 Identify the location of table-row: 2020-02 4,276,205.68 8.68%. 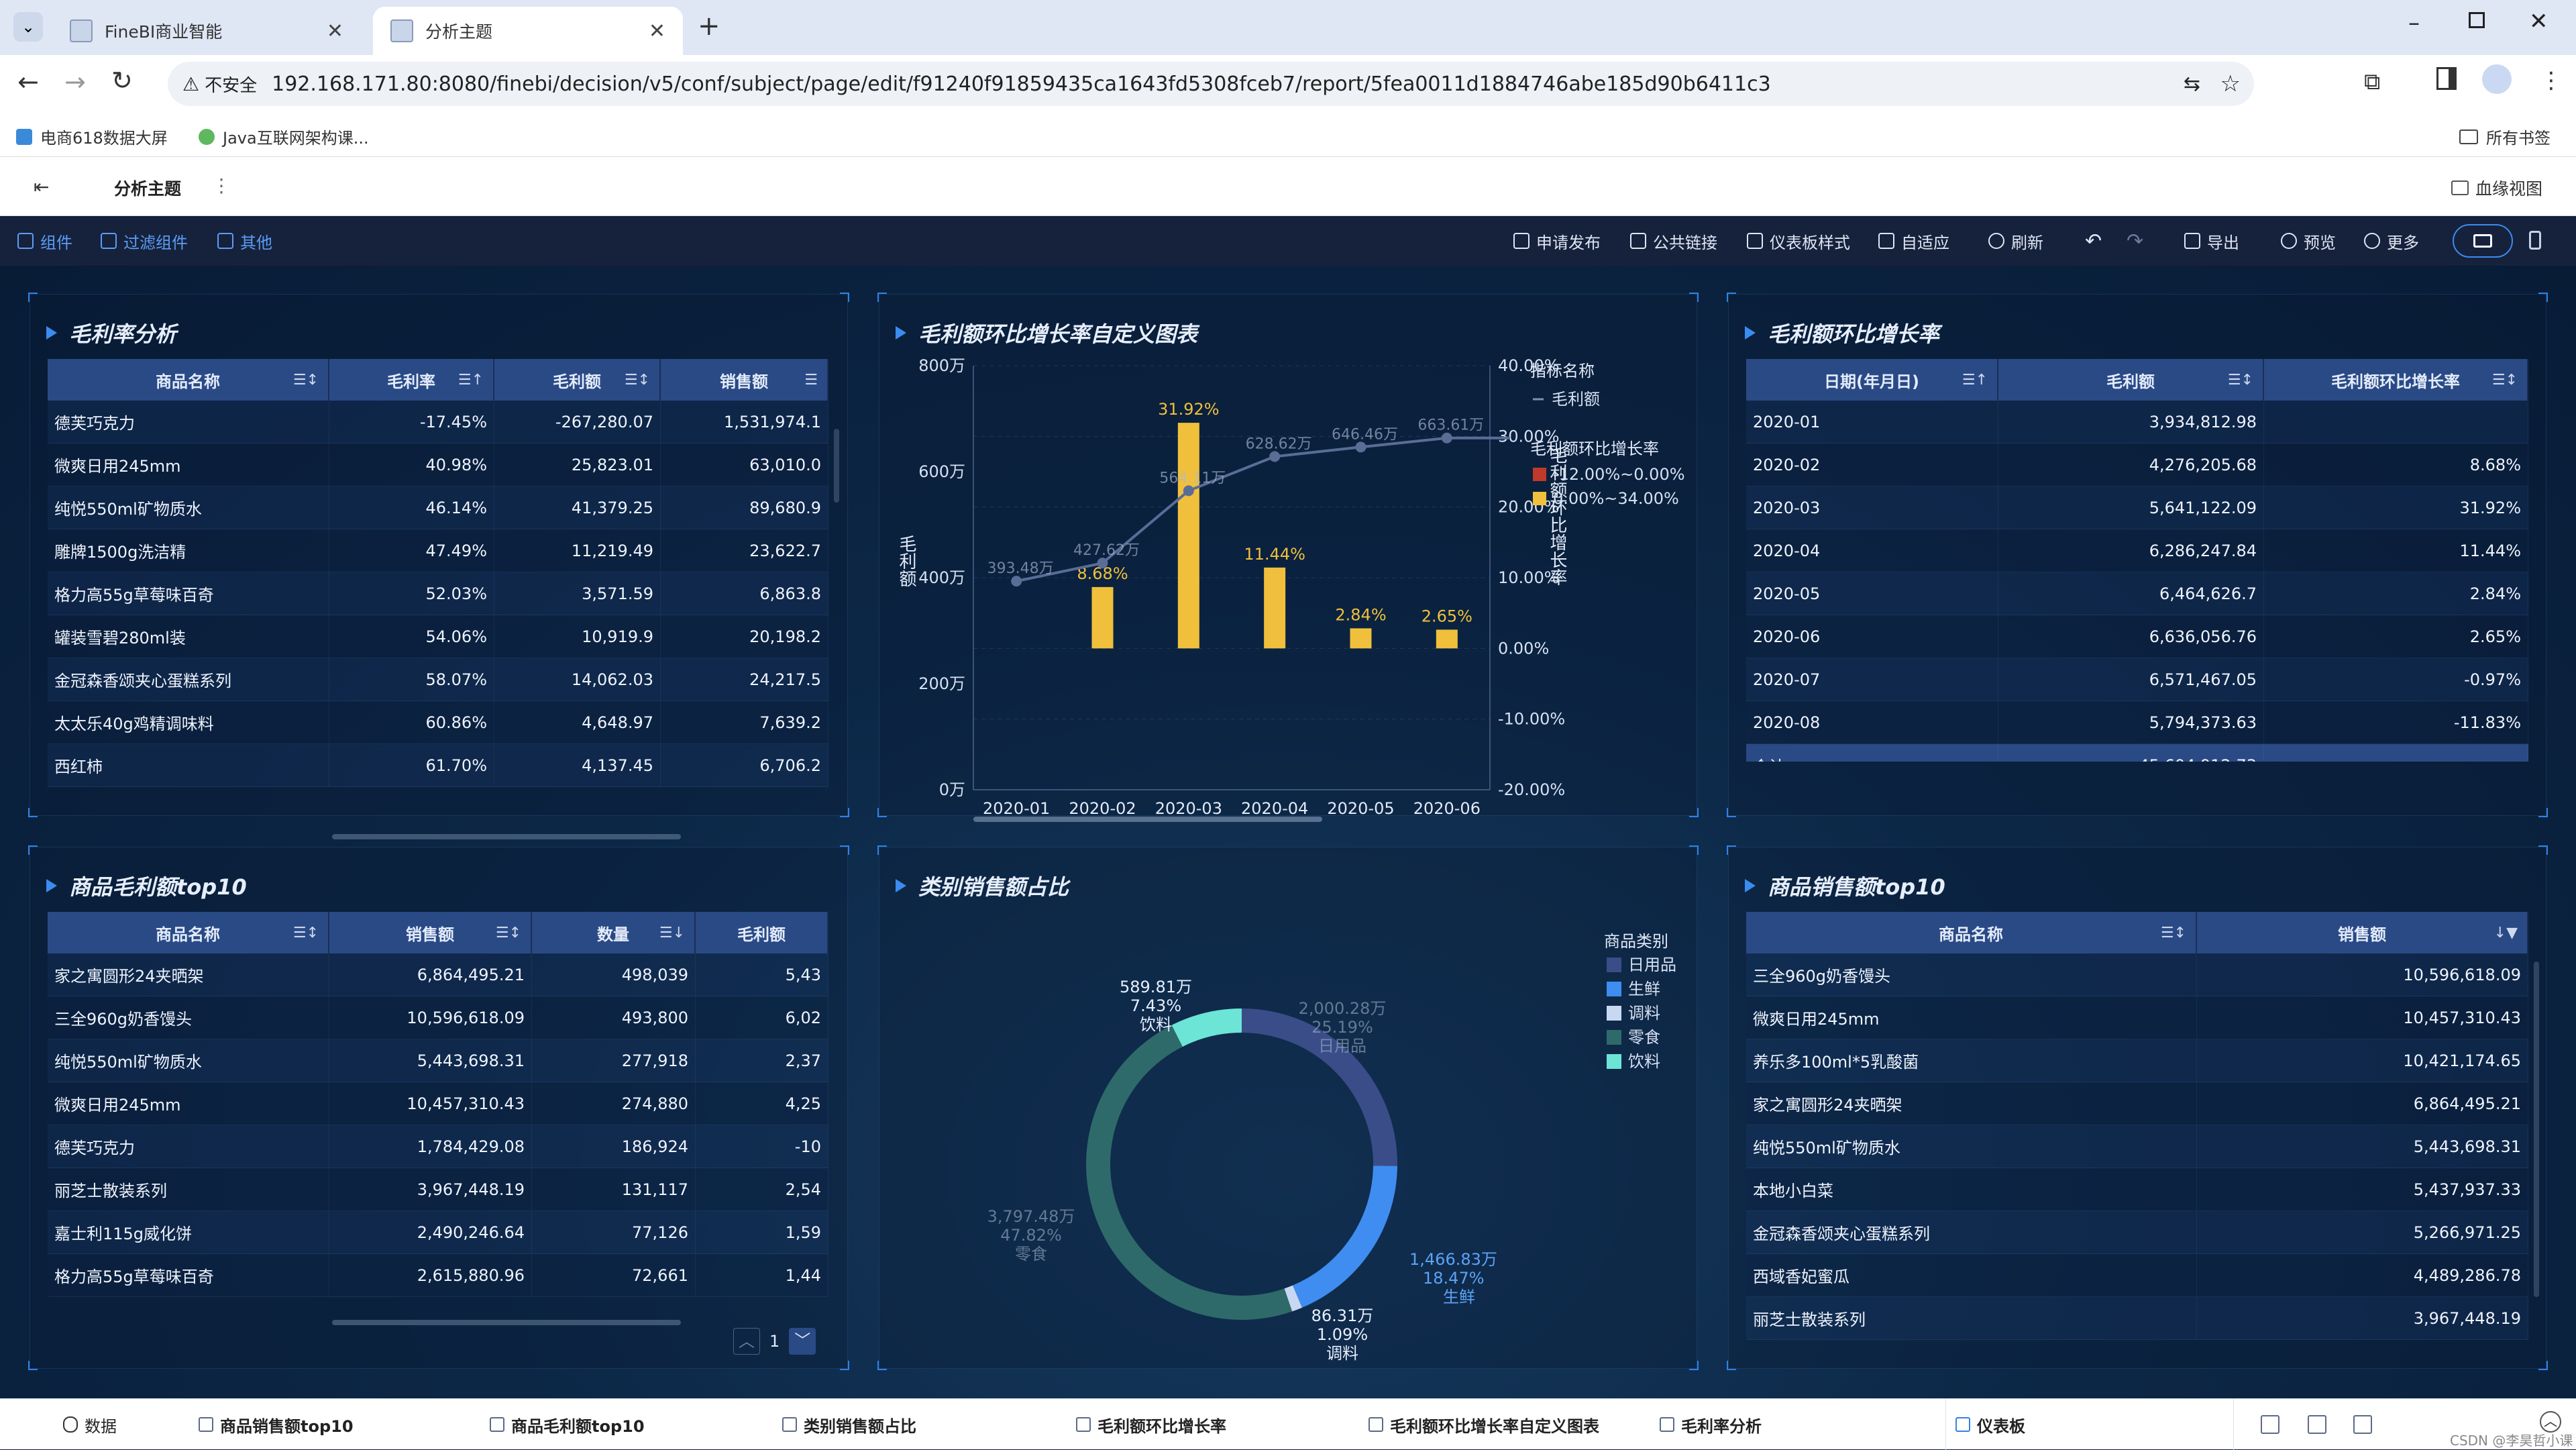
(2137, 465).